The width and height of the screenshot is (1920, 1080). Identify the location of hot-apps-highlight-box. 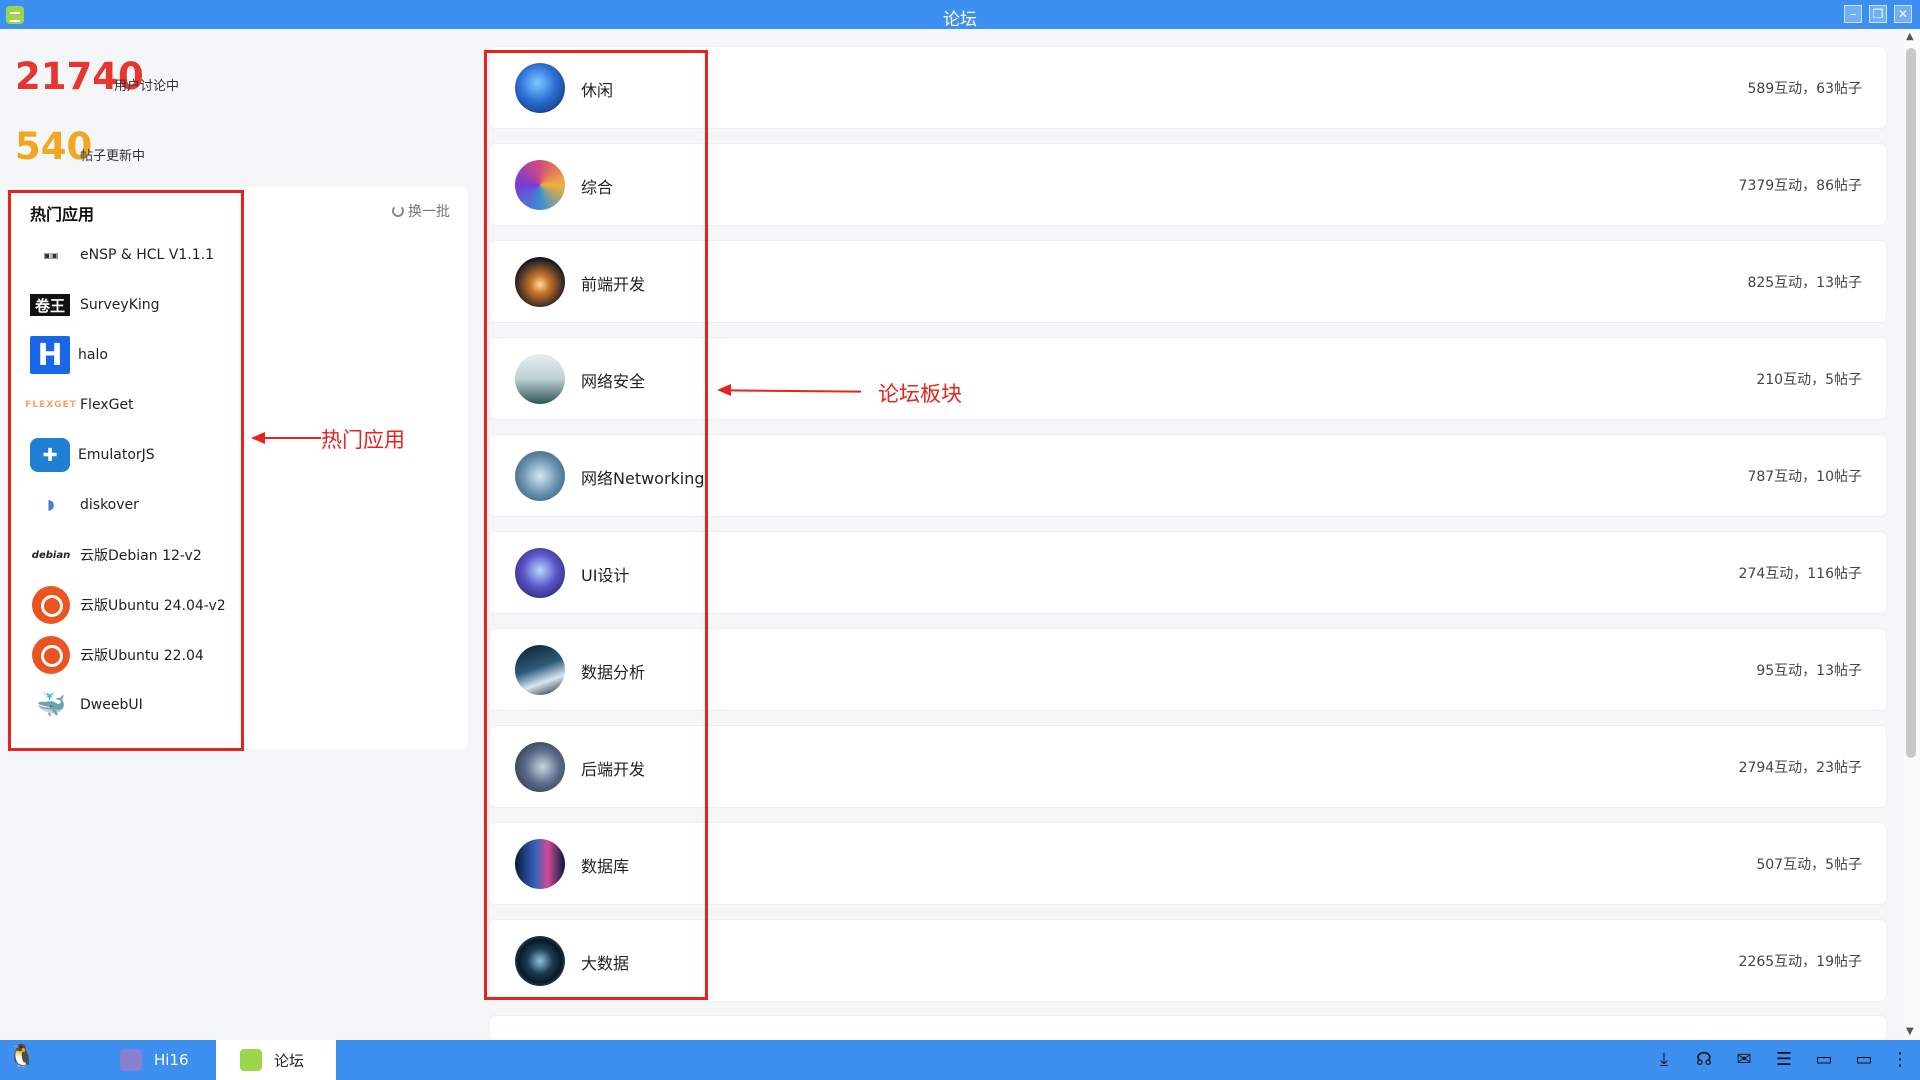
(126, 470).